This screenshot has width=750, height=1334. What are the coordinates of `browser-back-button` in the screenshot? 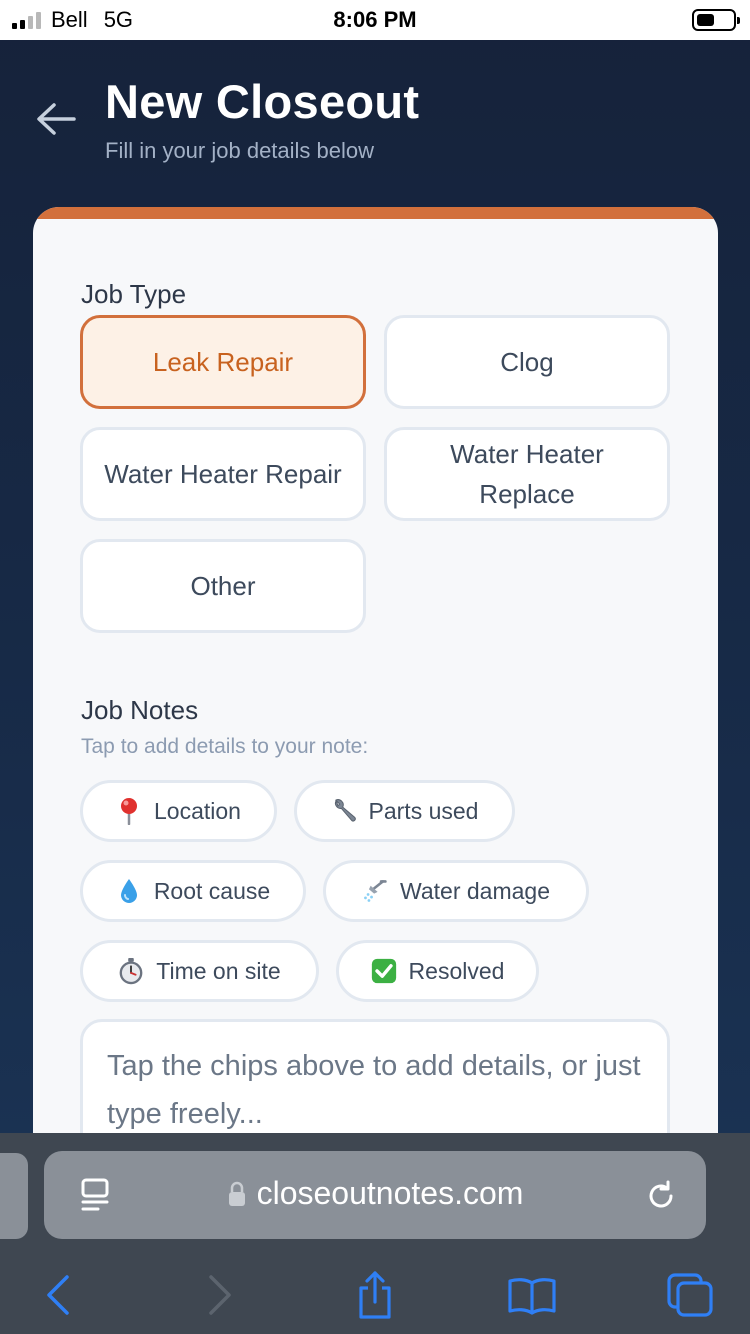 It's located at (58, 1295).